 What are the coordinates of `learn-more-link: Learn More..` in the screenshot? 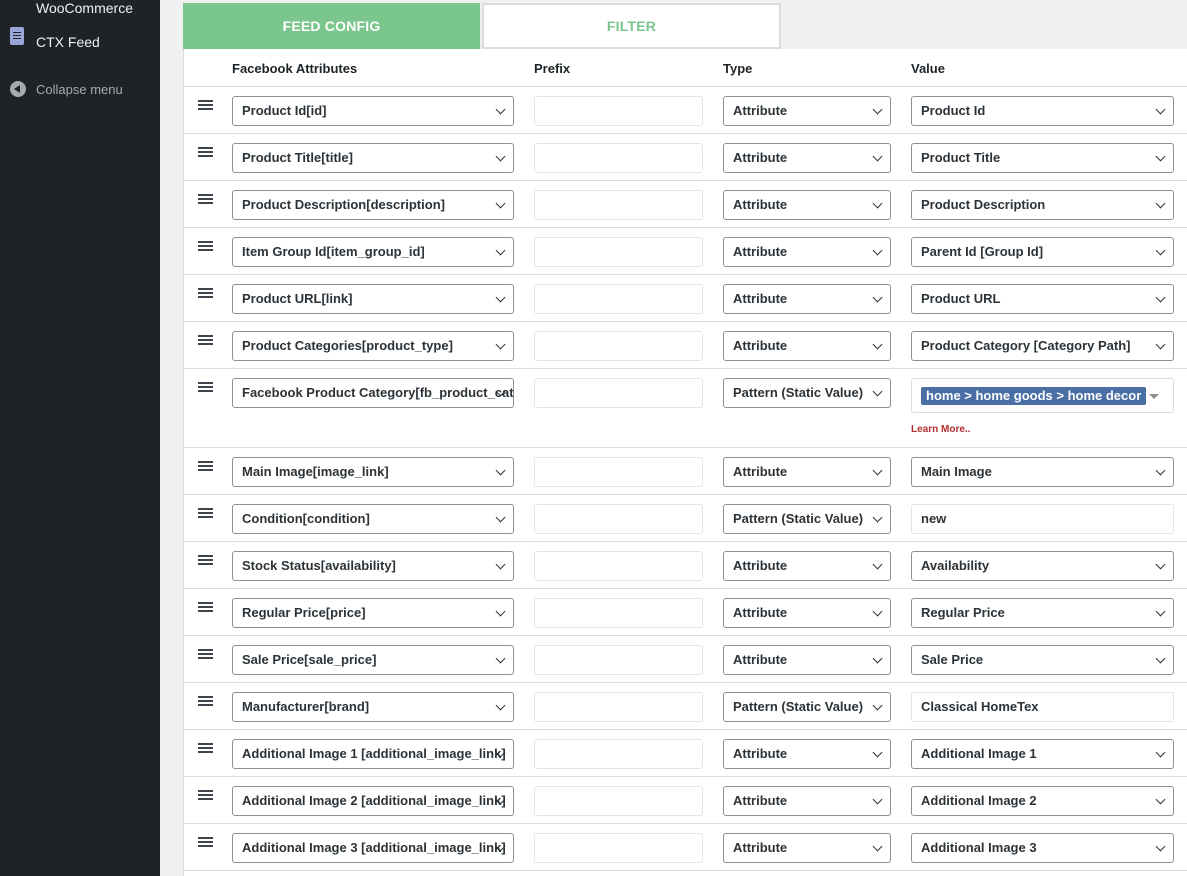 It's located at (940, 429).